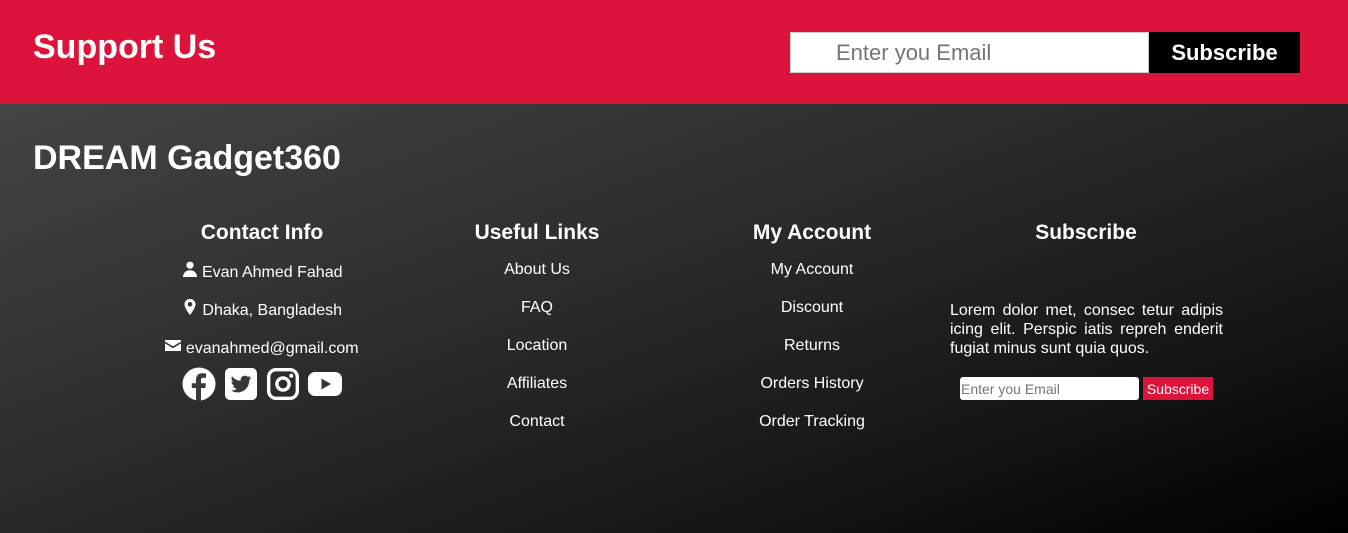  Describe the element at coordinates (262, 232) in the screenshot. I see `contact-info-heading: Contact Info` at that location.